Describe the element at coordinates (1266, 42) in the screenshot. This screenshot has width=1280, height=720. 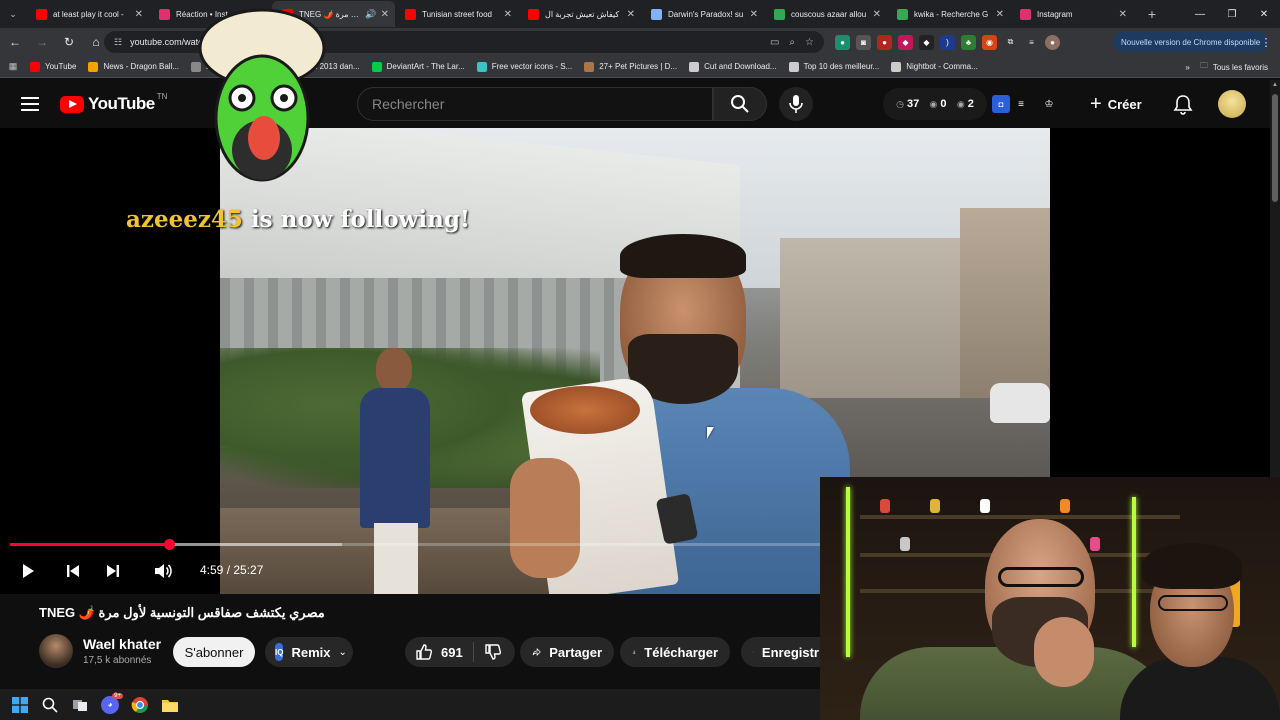
I see `chrome-menu-icon: ⋮` at that location.